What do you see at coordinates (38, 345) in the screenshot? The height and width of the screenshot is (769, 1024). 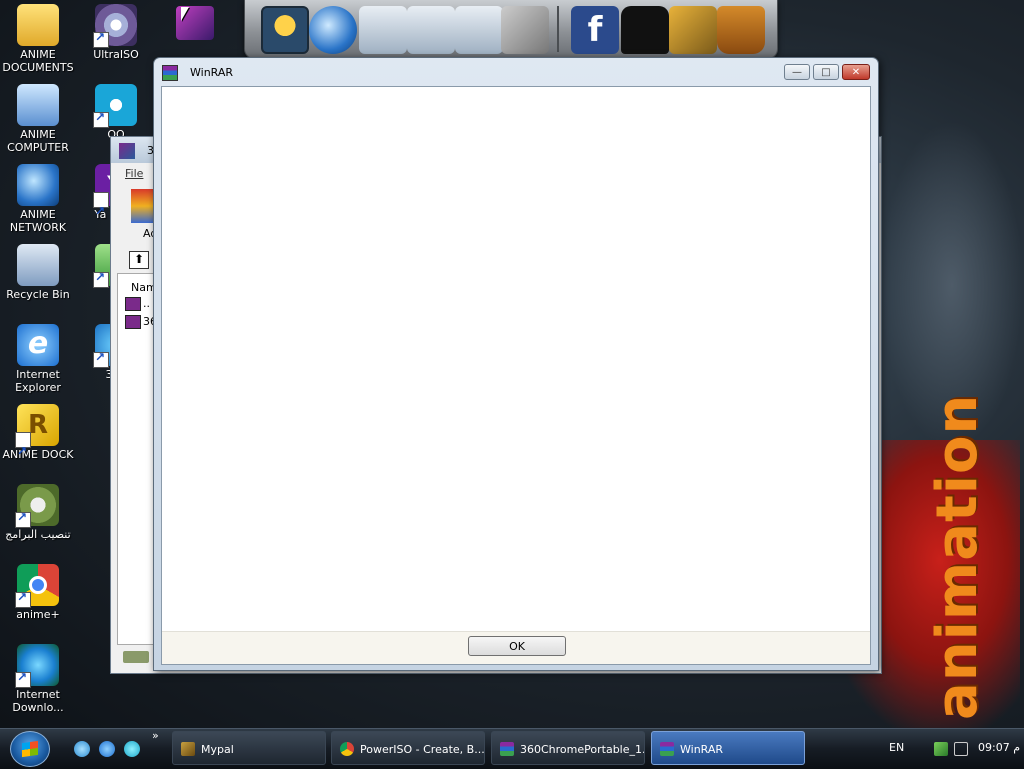 I see `internet-explorer-icon: e` at bounding box center [38, 345].